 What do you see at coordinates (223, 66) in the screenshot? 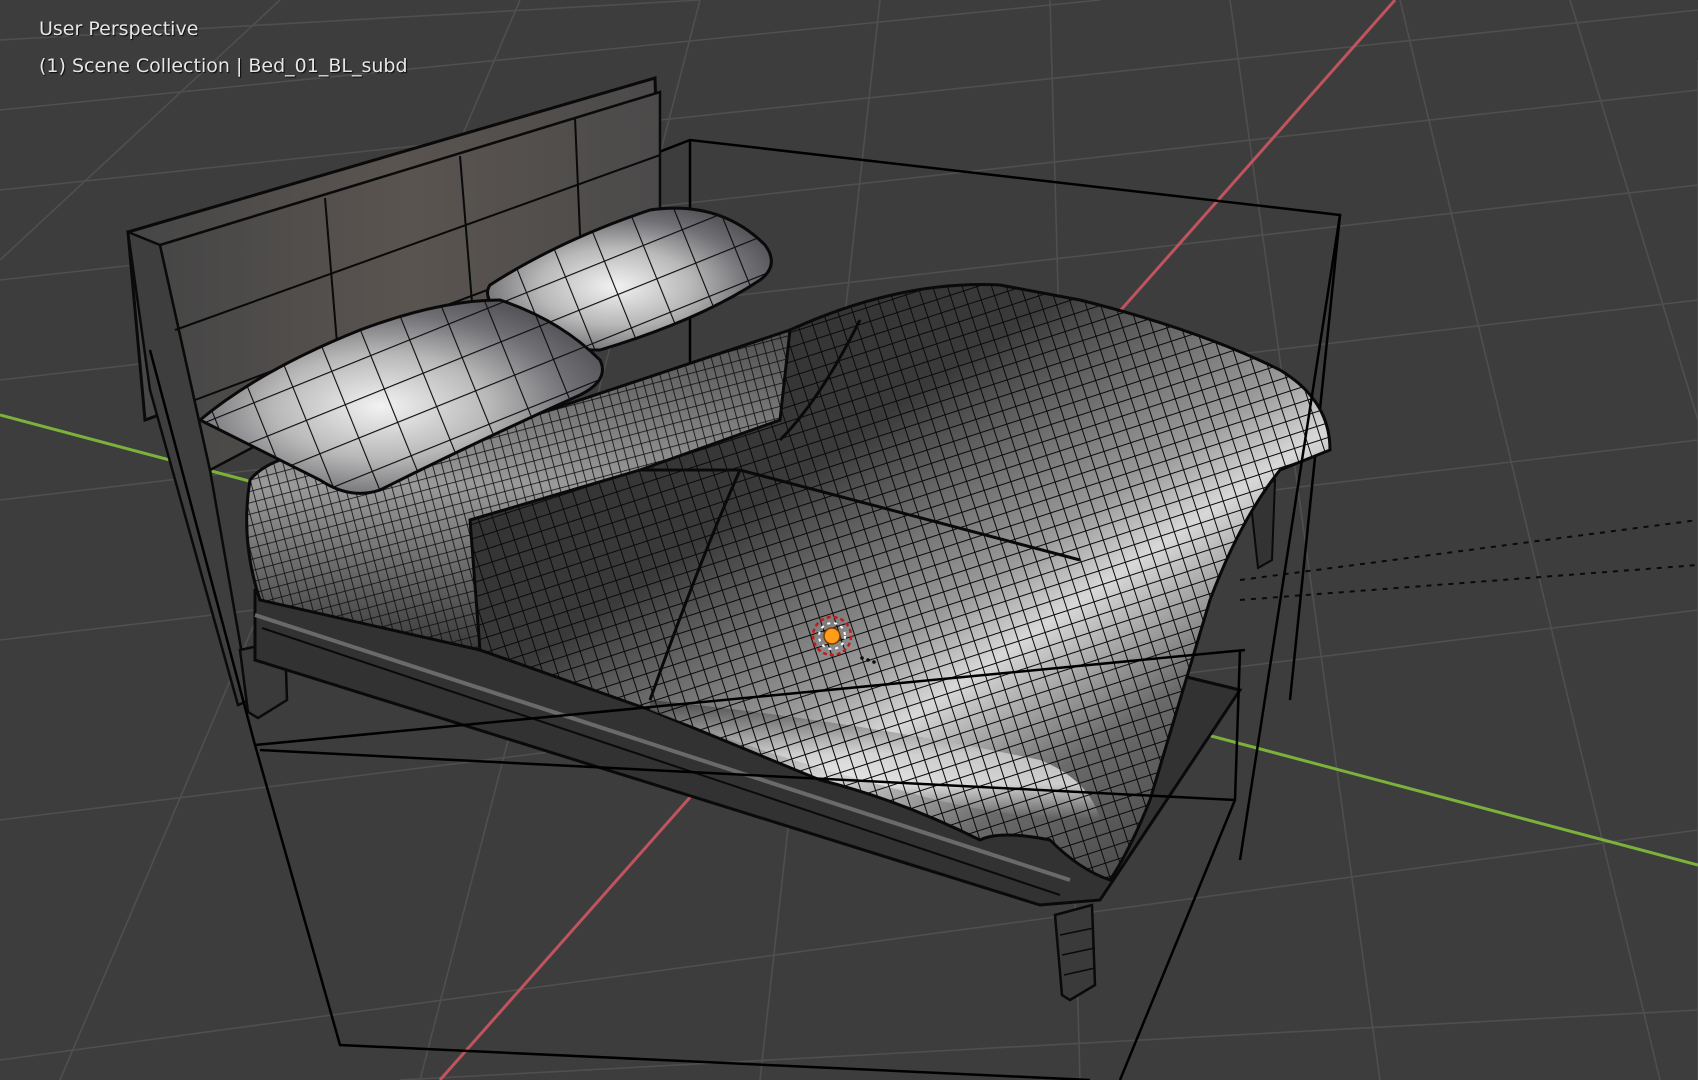
I see `collection-info-label: (1) Scene Collection | Bed_01_BL_subd` at bounding box center [223, 66].